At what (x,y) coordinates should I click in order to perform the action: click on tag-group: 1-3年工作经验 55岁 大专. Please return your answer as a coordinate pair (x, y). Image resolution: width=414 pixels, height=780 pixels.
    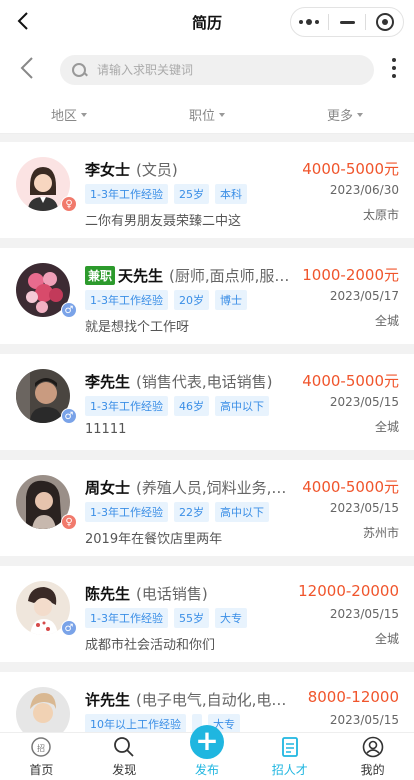
    Looking at the image, I should click on (166, 618).